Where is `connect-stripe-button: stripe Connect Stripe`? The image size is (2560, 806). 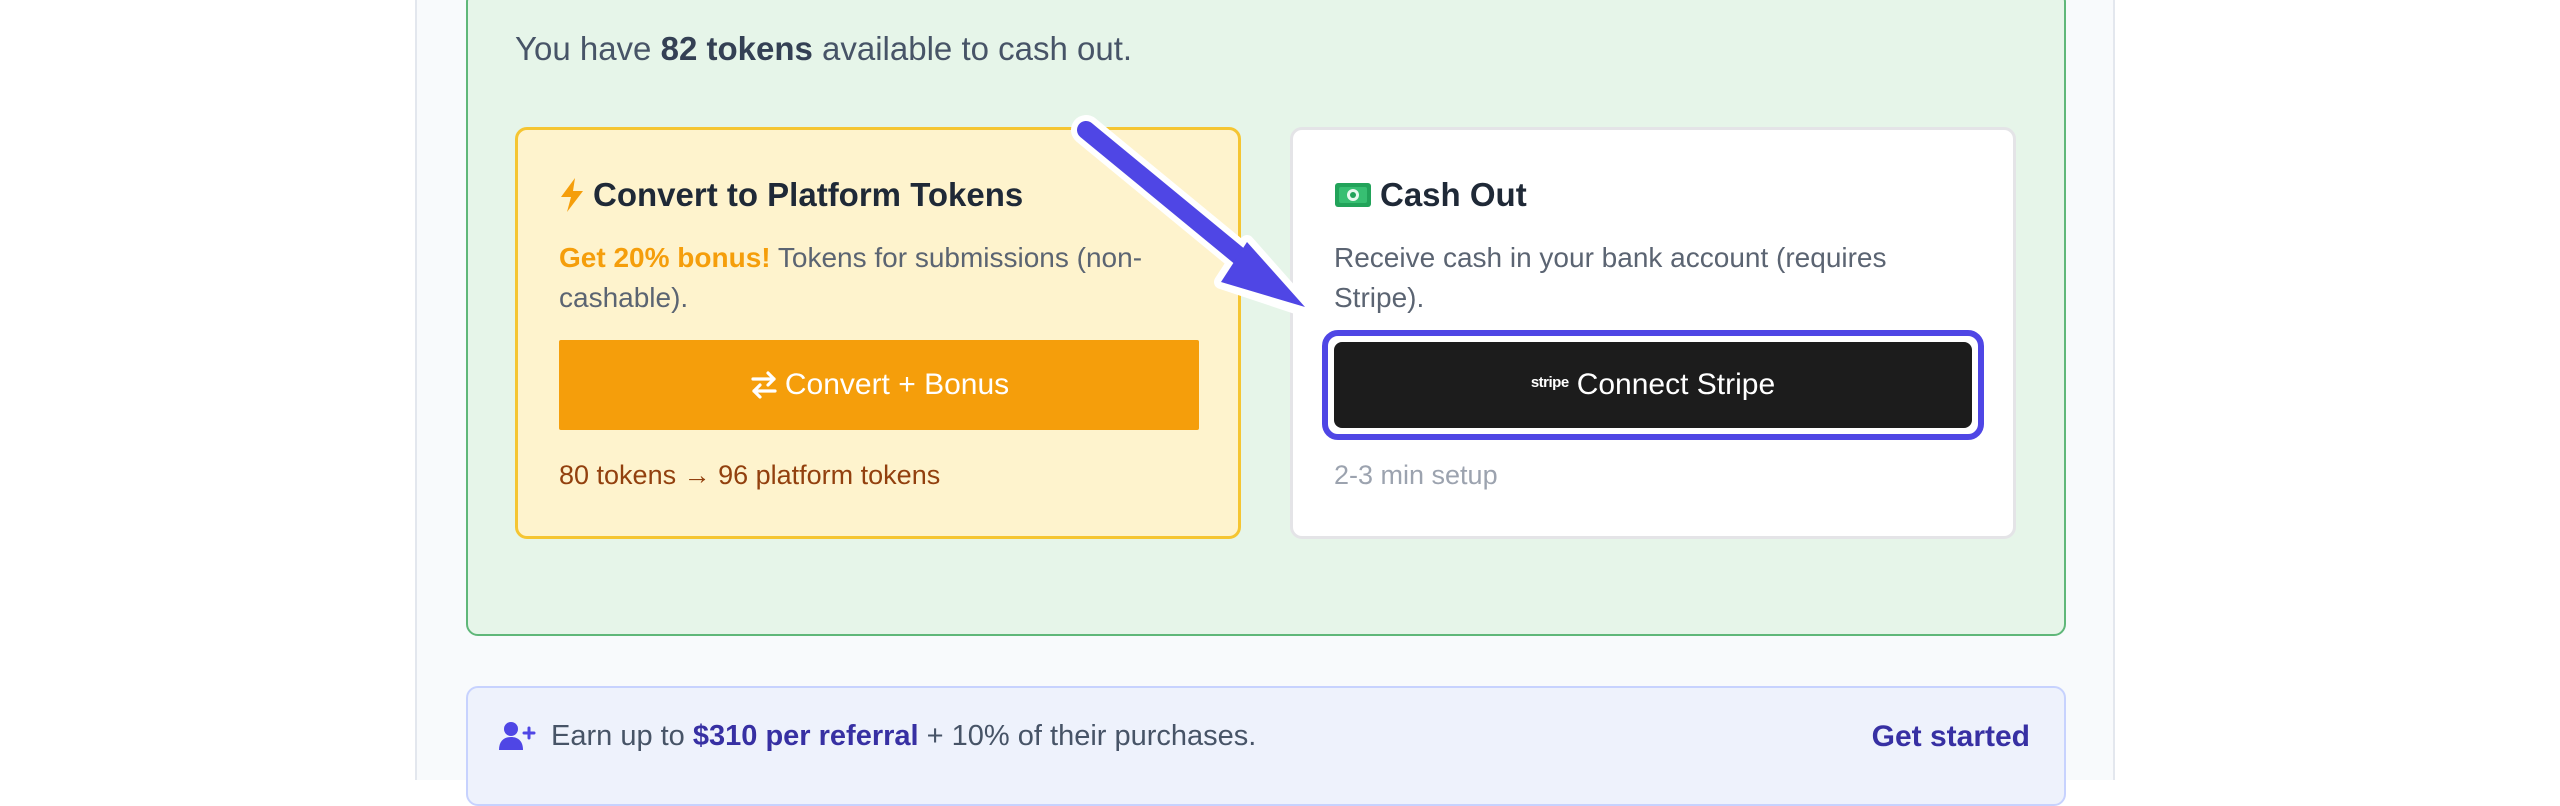
connect-stripe-button: stripe Connect Stripe is located at coordinates (1653, 385).